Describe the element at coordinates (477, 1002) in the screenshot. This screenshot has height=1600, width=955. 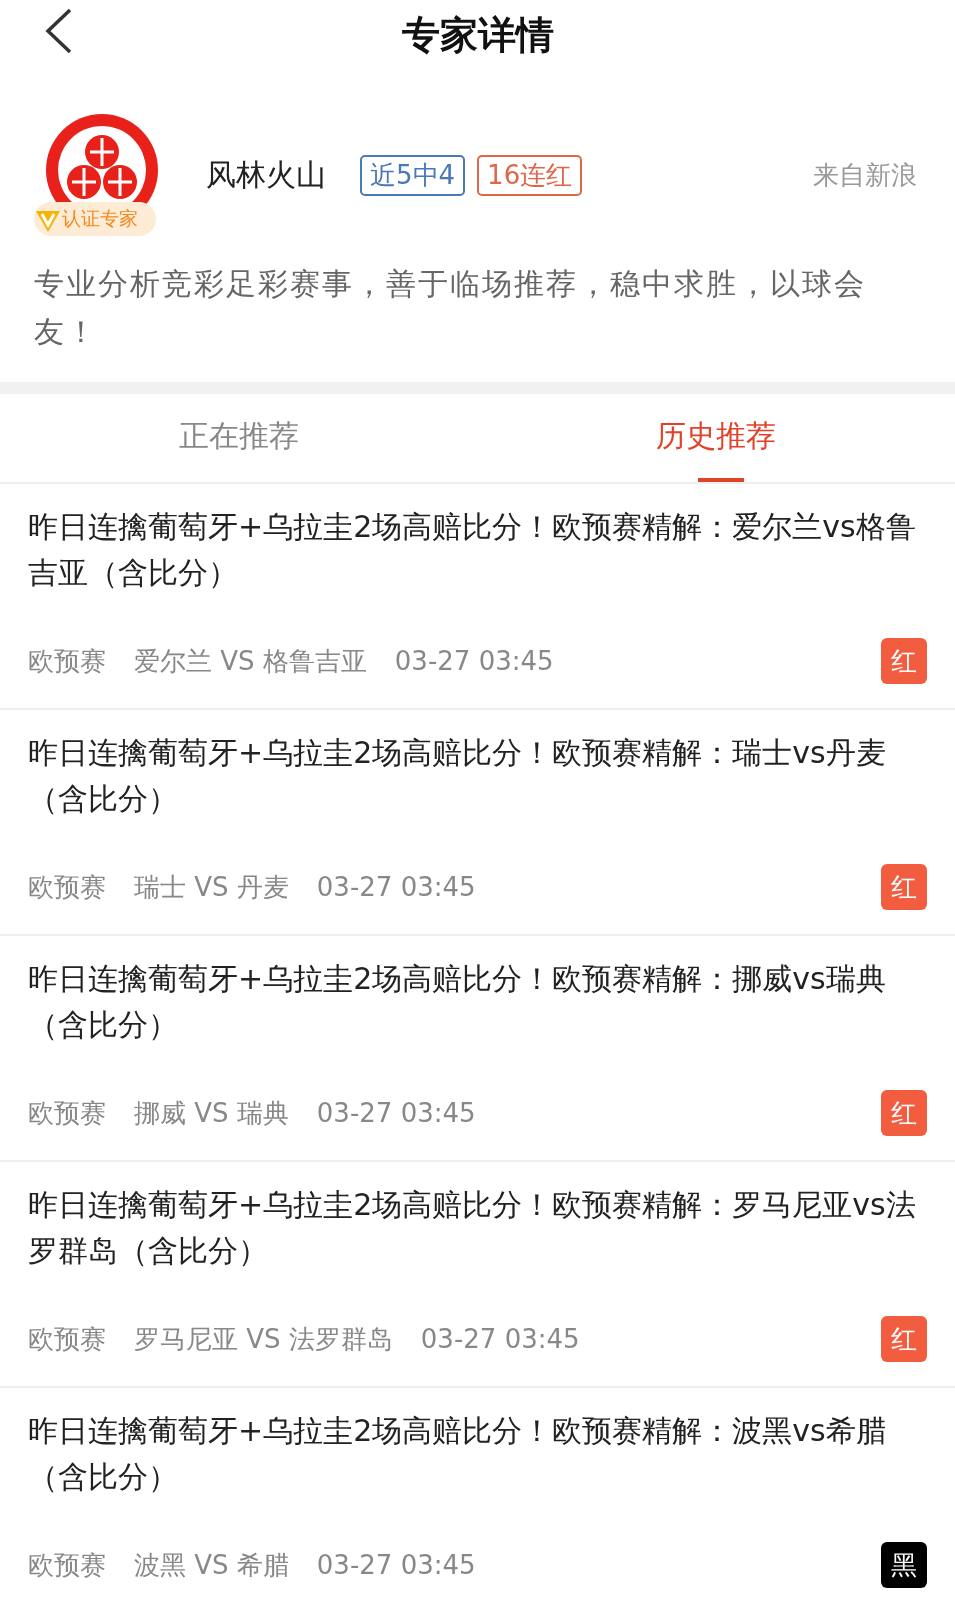
I see `article-title: 昨日连擒葡萄牙+乌拉圭2场高赔比分！欧预赛精解：挪威vs瑞典（含比分）` at that location.